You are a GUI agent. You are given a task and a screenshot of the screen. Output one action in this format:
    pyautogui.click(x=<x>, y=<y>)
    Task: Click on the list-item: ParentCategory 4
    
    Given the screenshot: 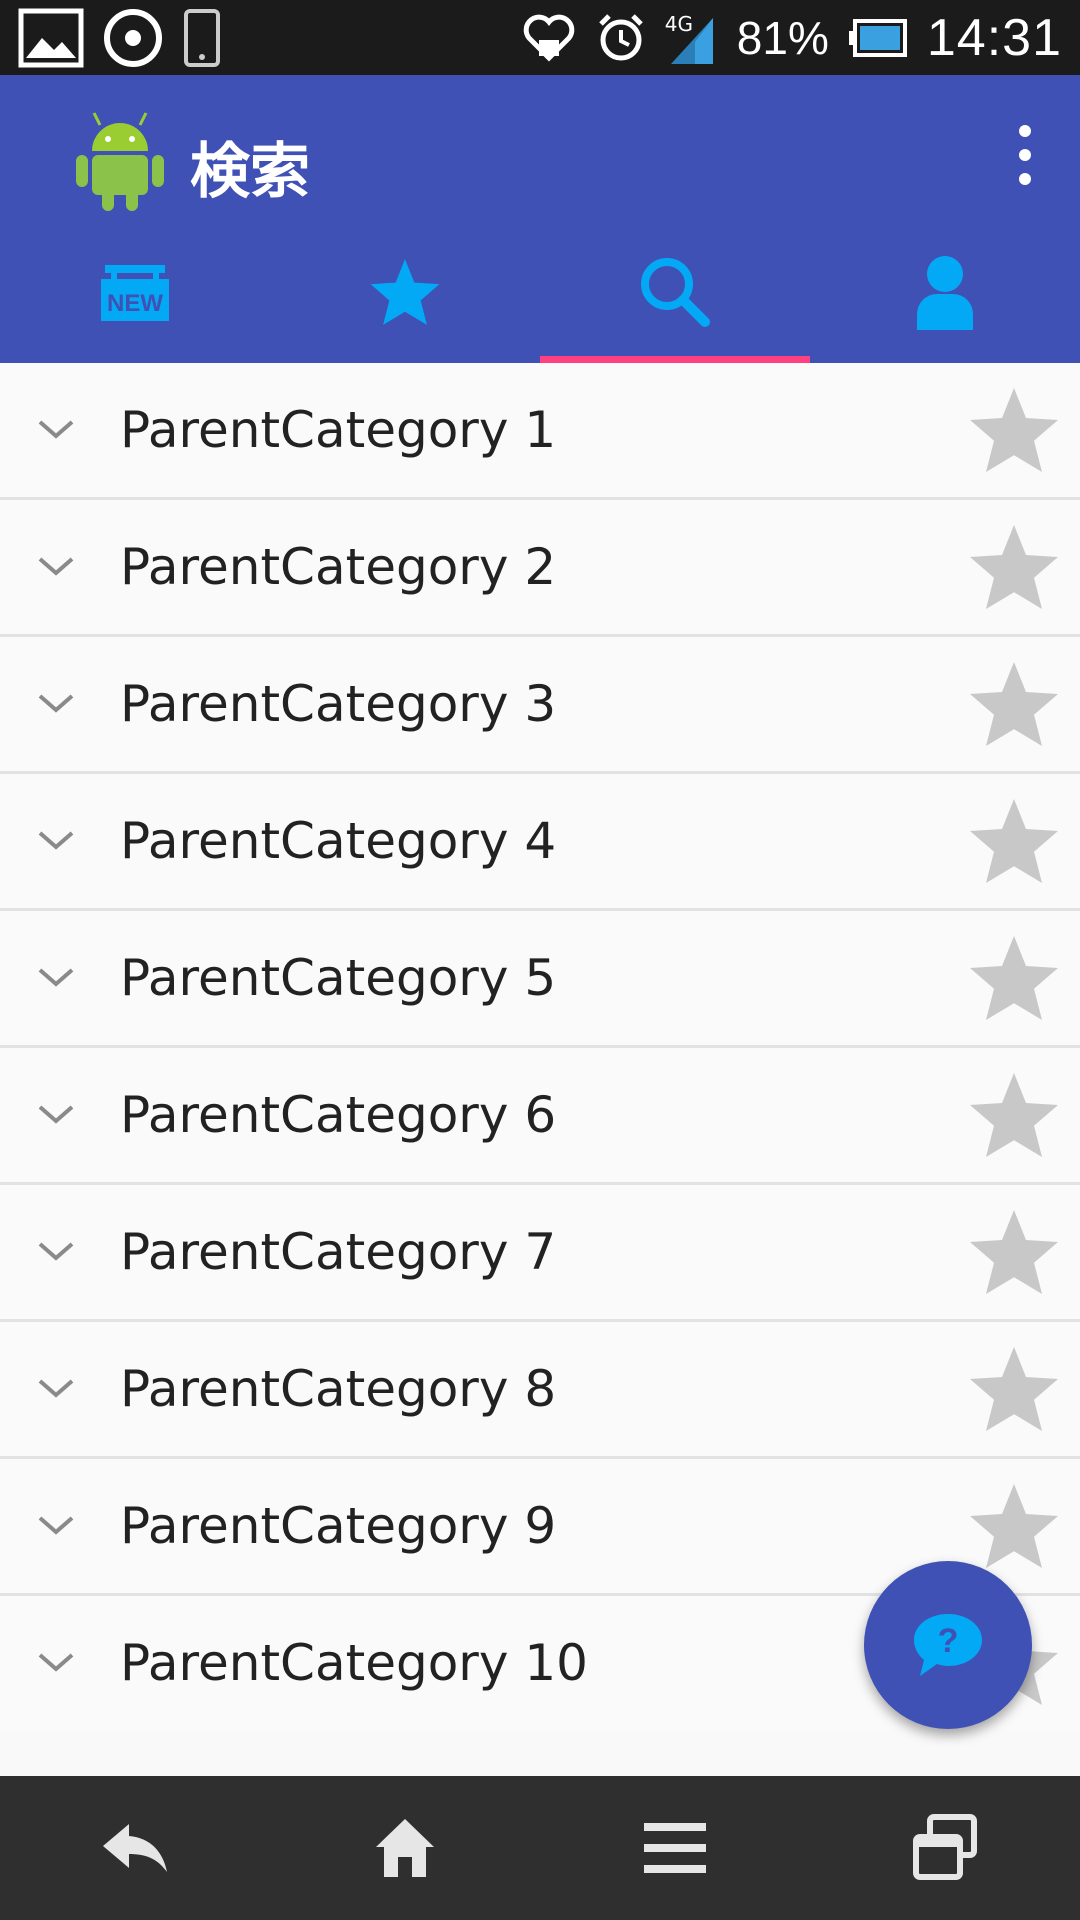 What is the action you would take?
    pyautogui.click(x=540, y=842)
    